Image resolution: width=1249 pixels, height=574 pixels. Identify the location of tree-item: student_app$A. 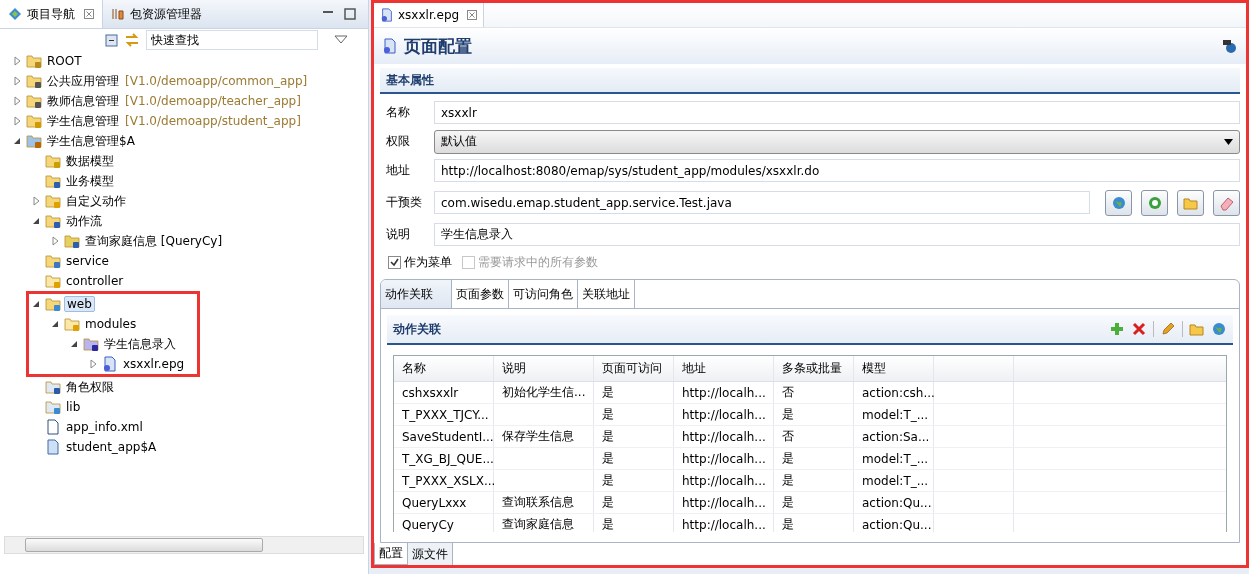
(111, 447).